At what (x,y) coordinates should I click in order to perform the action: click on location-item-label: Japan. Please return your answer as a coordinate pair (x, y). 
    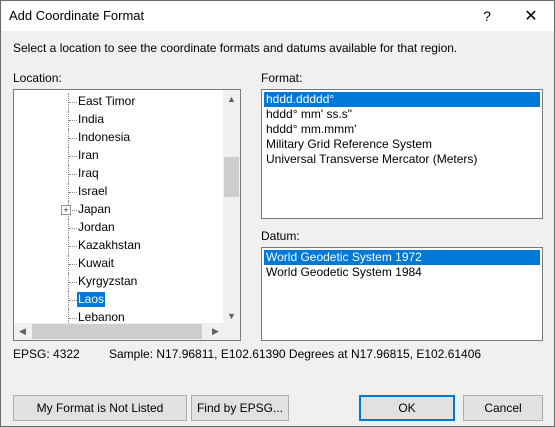
    Looking at the image, I should click on (94, 209).